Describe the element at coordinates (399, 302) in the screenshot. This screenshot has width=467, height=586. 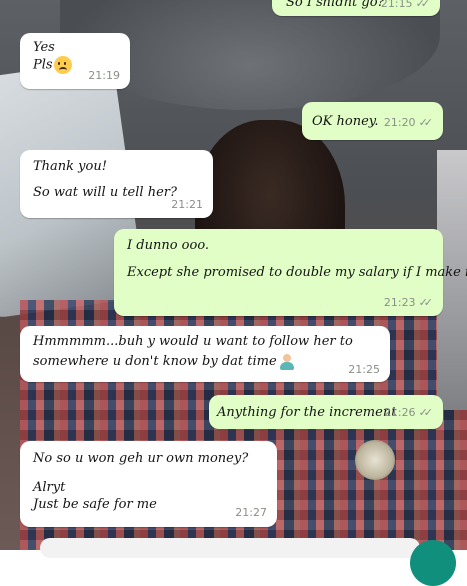
I see `message-time: 21:23` at that location.